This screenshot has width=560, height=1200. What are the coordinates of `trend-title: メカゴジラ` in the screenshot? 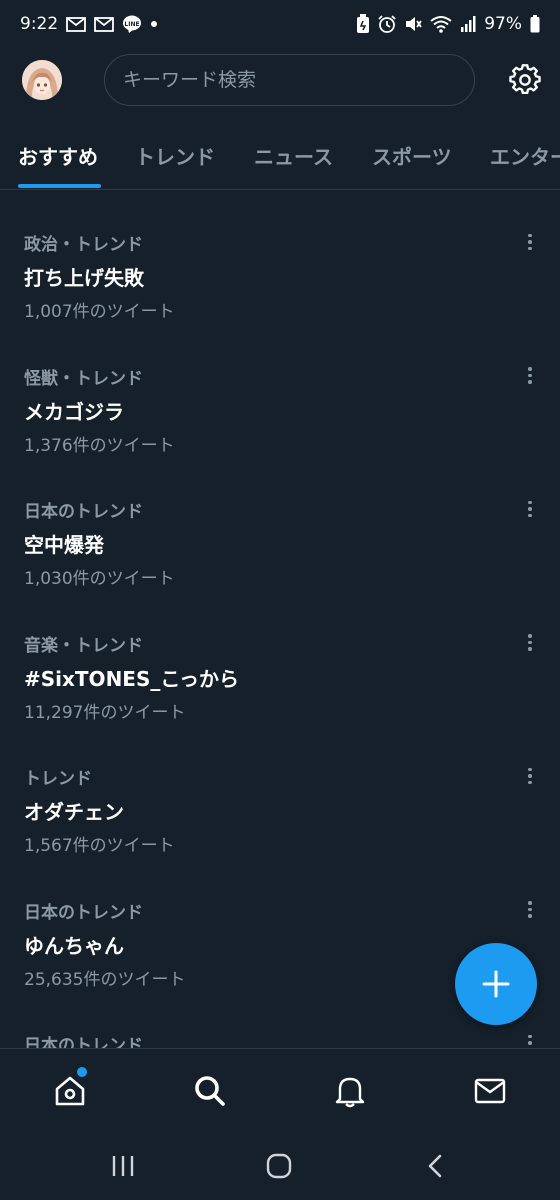 It's located at (74, 411).